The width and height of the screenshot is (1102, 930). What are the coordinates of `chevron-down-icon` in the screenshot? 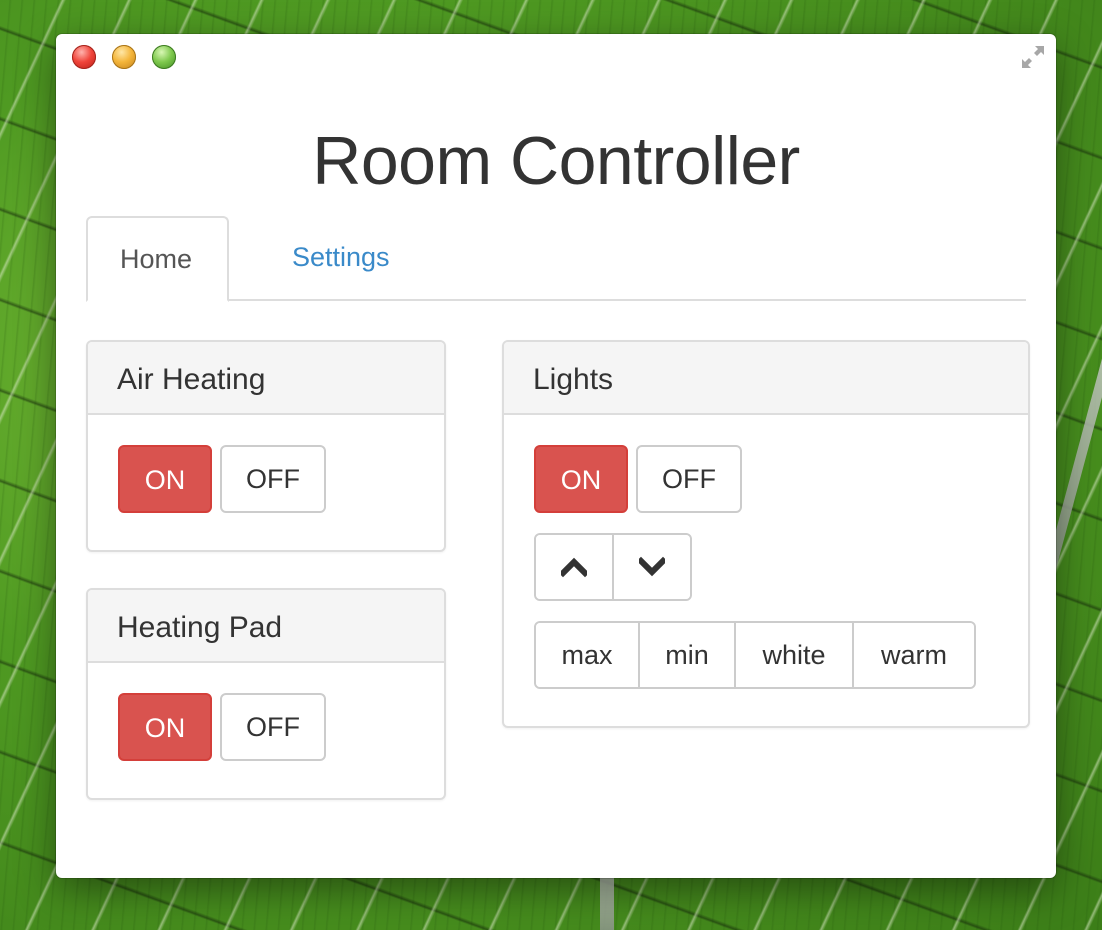 It's located at (652, 566).